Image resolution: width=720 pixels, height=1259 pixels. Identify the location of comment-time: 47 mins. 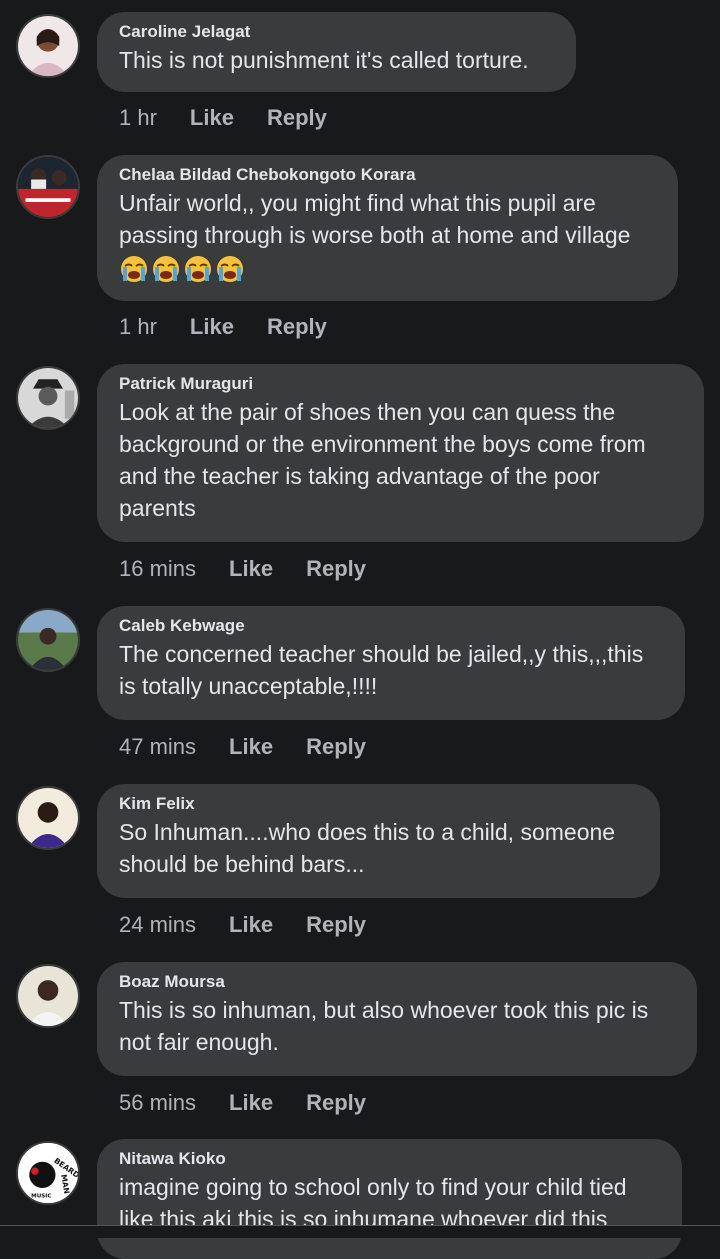
(157, 747).